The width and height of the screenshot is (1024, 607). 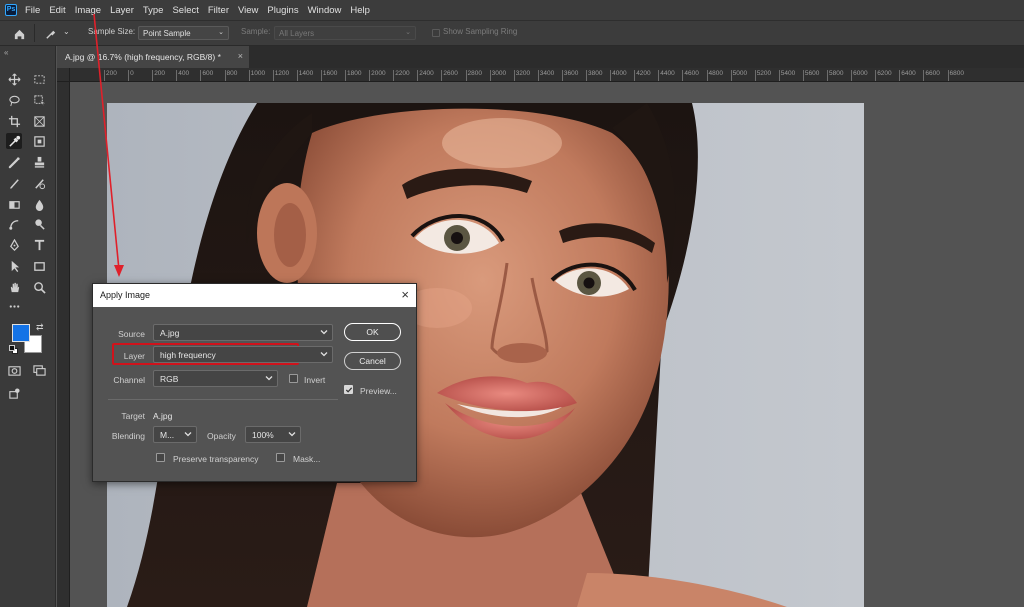 I want to click on ruler-tick-label: 5400, so click(x=786, y=75).